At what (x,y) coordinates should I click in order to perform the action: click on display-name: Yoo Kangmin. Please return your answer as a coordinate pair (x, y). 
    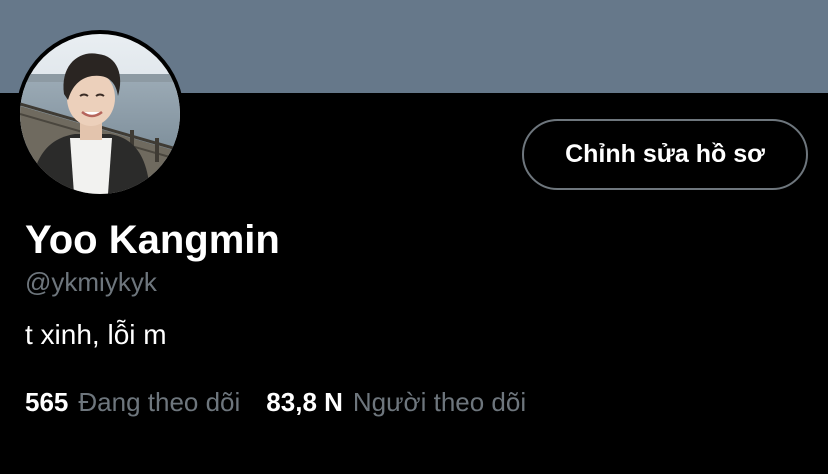
    Looking at the image, I should click on (152, 240).